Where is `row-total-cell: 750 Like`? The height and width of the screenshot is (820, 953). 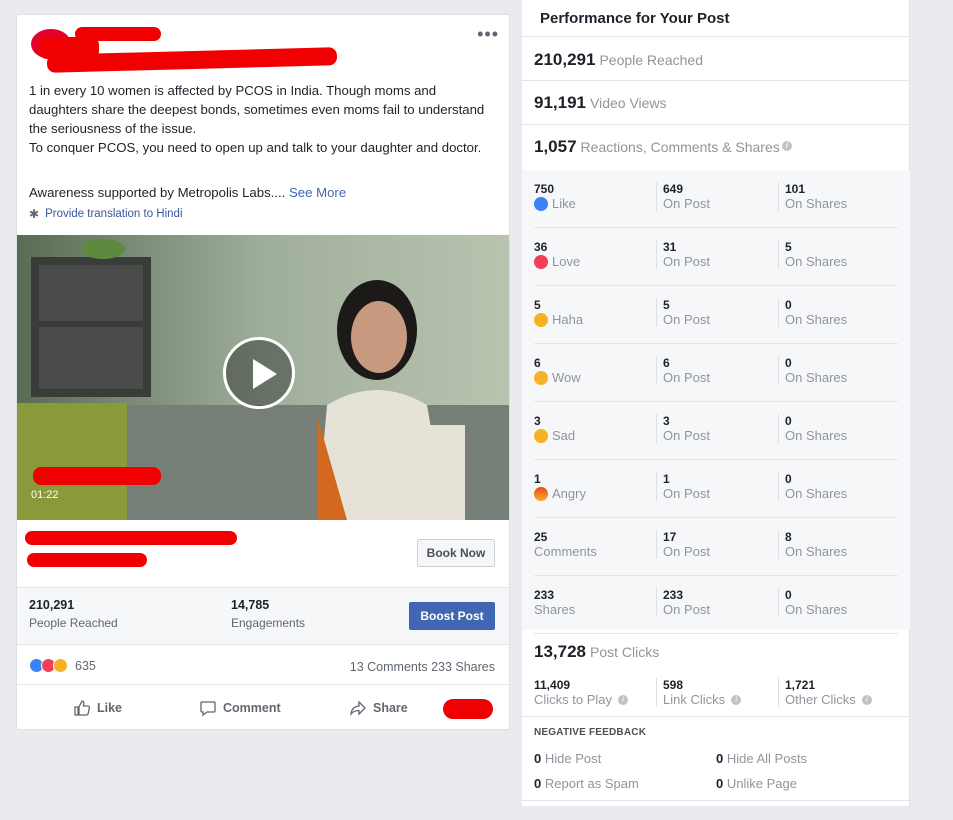
row-total-cell: 750 Like is located at coordinates (555, 196).